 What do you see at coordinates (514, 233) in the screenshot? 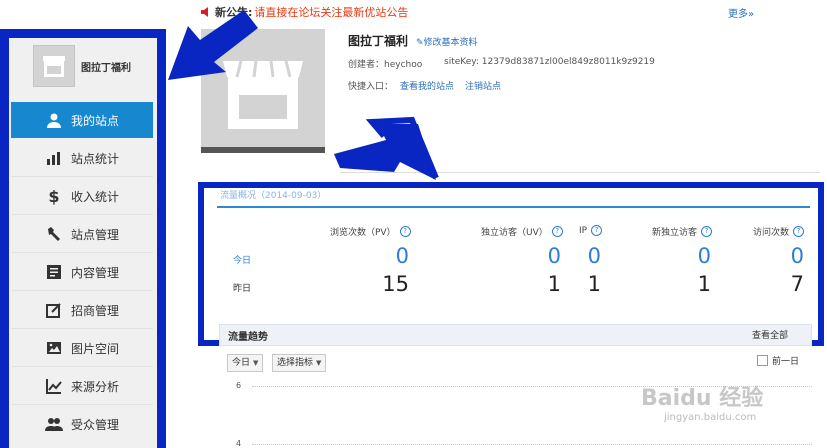
I see `column-header-label: 独立访客（UV）` at bounding box center [514, 233].